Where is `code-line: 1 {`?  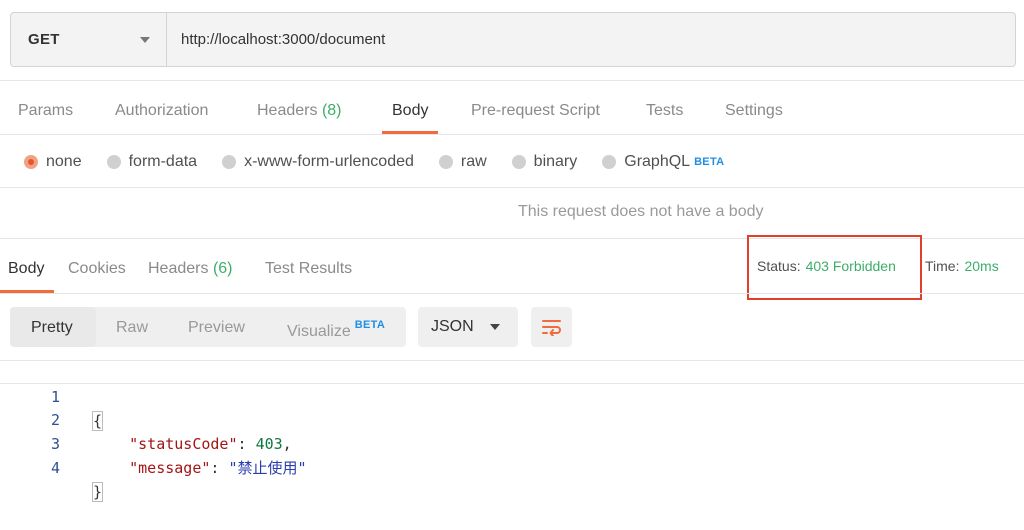
code-line: 1 { is located at coordinates (512, 395).